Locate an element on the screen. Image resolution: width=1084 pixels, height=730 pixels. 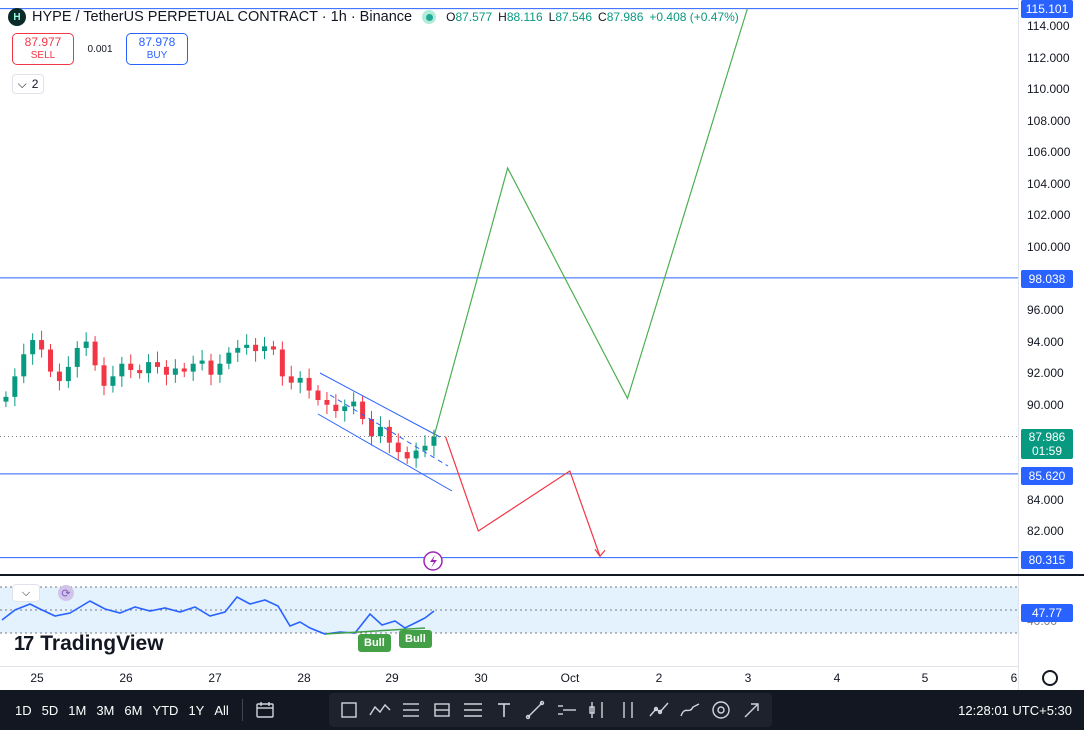
price-tick: 112.000 is located at coordinates (1048, 58).